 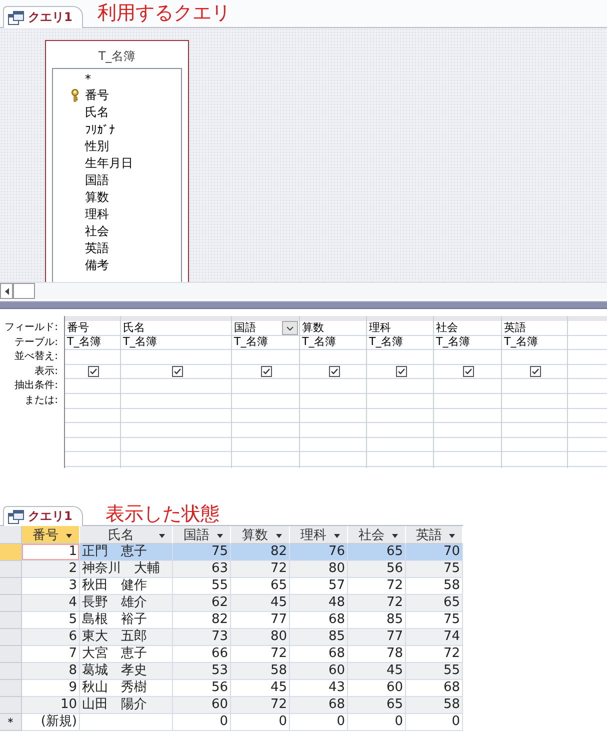 What do you see at coordinates (51, 603) in the screenshot?
I see `table-cell: 4` at bounding box center [51, 603].